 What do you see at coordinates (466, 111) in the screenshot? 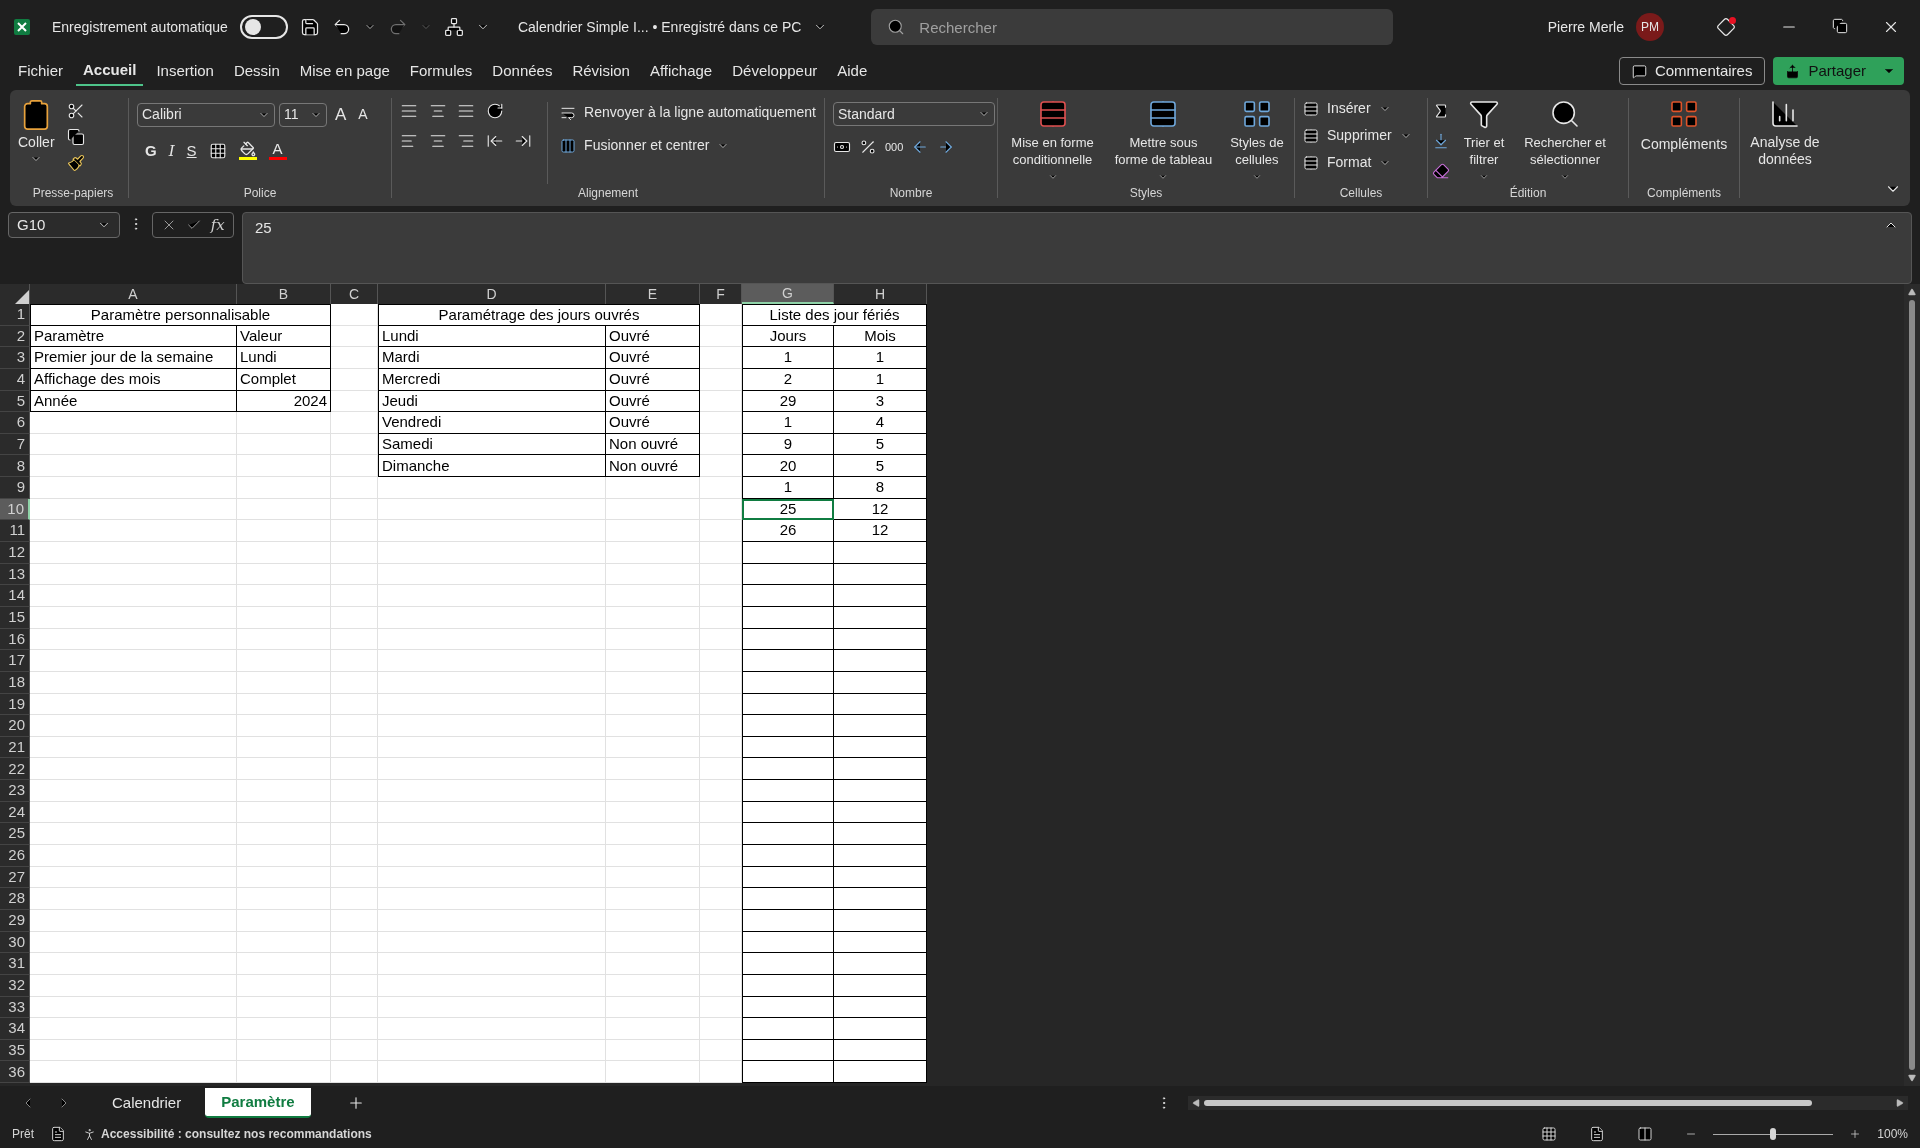
I see `align-bottom-icon` at bounding box center [466, 111].